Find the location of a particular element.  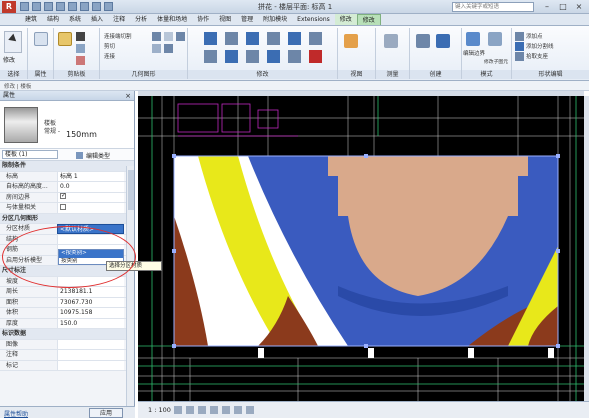

copy-element-icon is located at coordinates (231, 56).